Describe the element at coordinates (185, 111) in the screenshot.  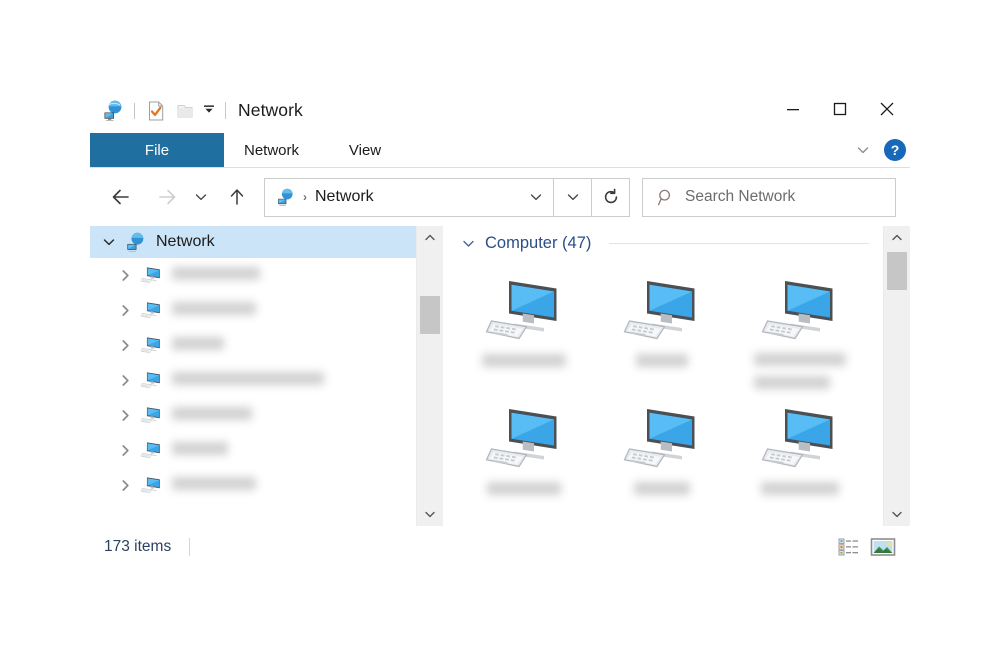
I see `new-folder-icon` at that location.